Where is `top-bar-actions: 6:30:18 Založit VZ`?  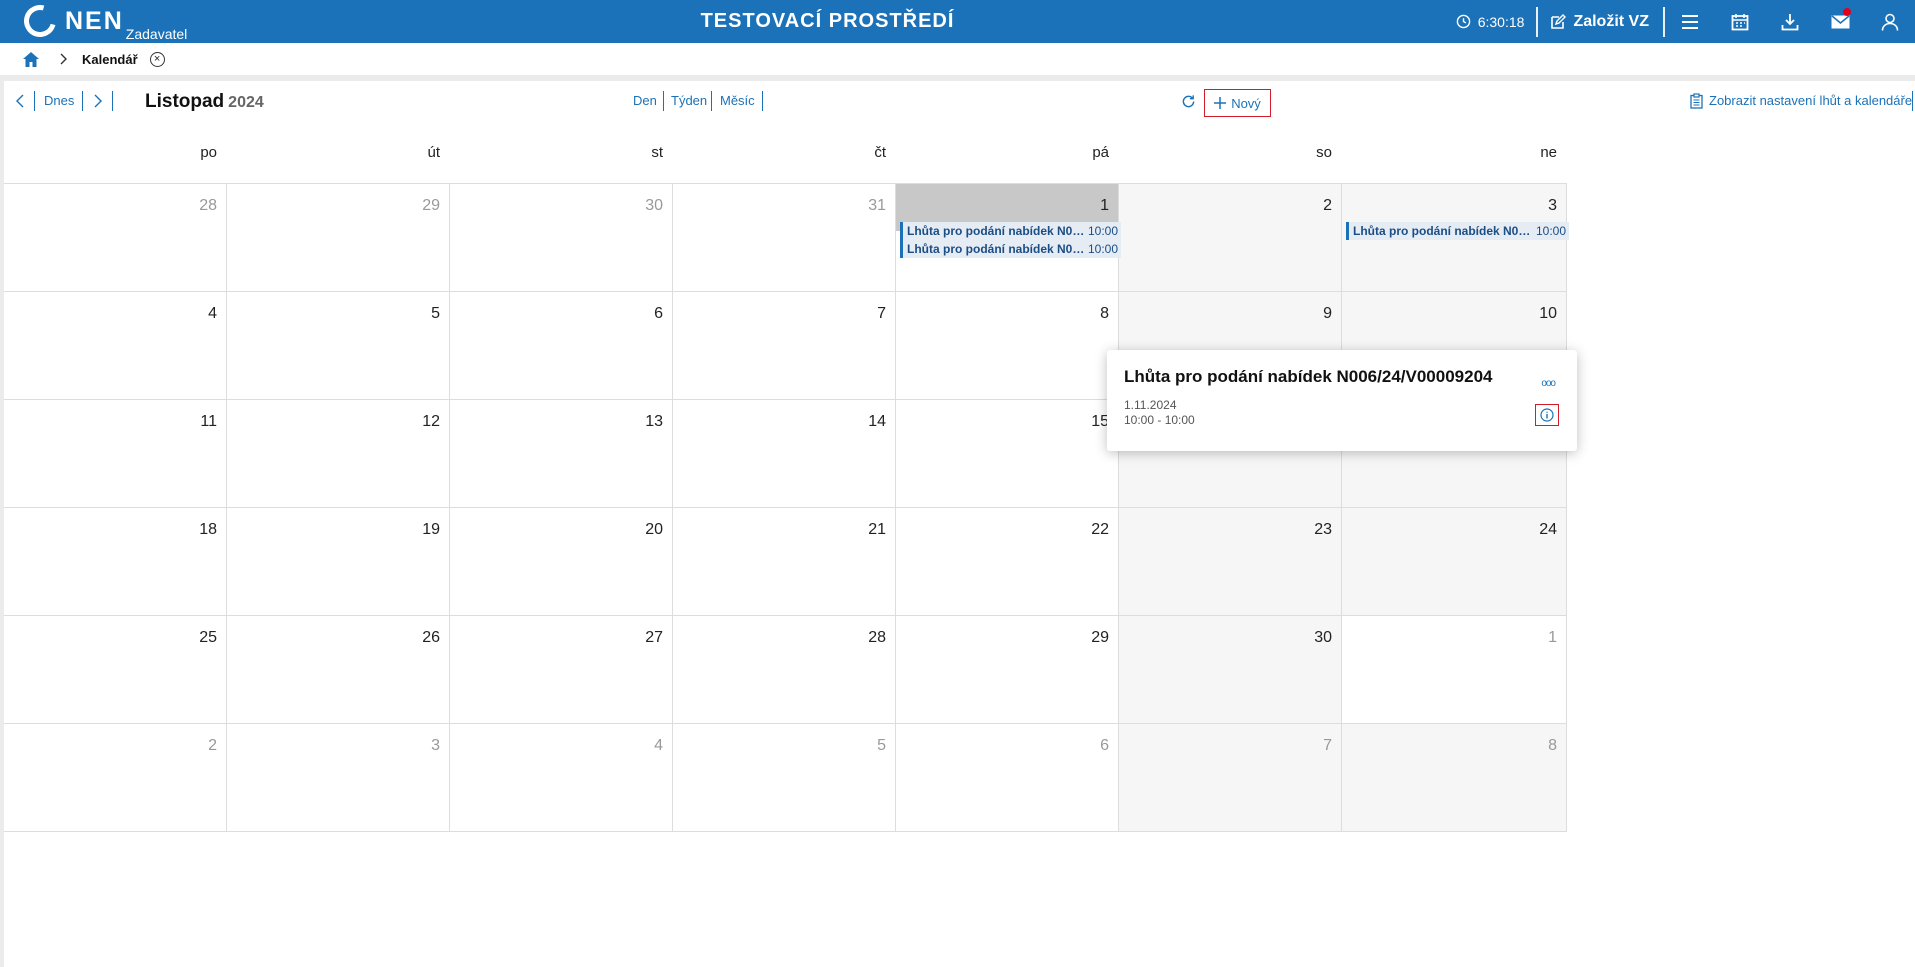
top-bar-actions: 6:30:18 Založit VZ is located at coordinates (1679, 21).